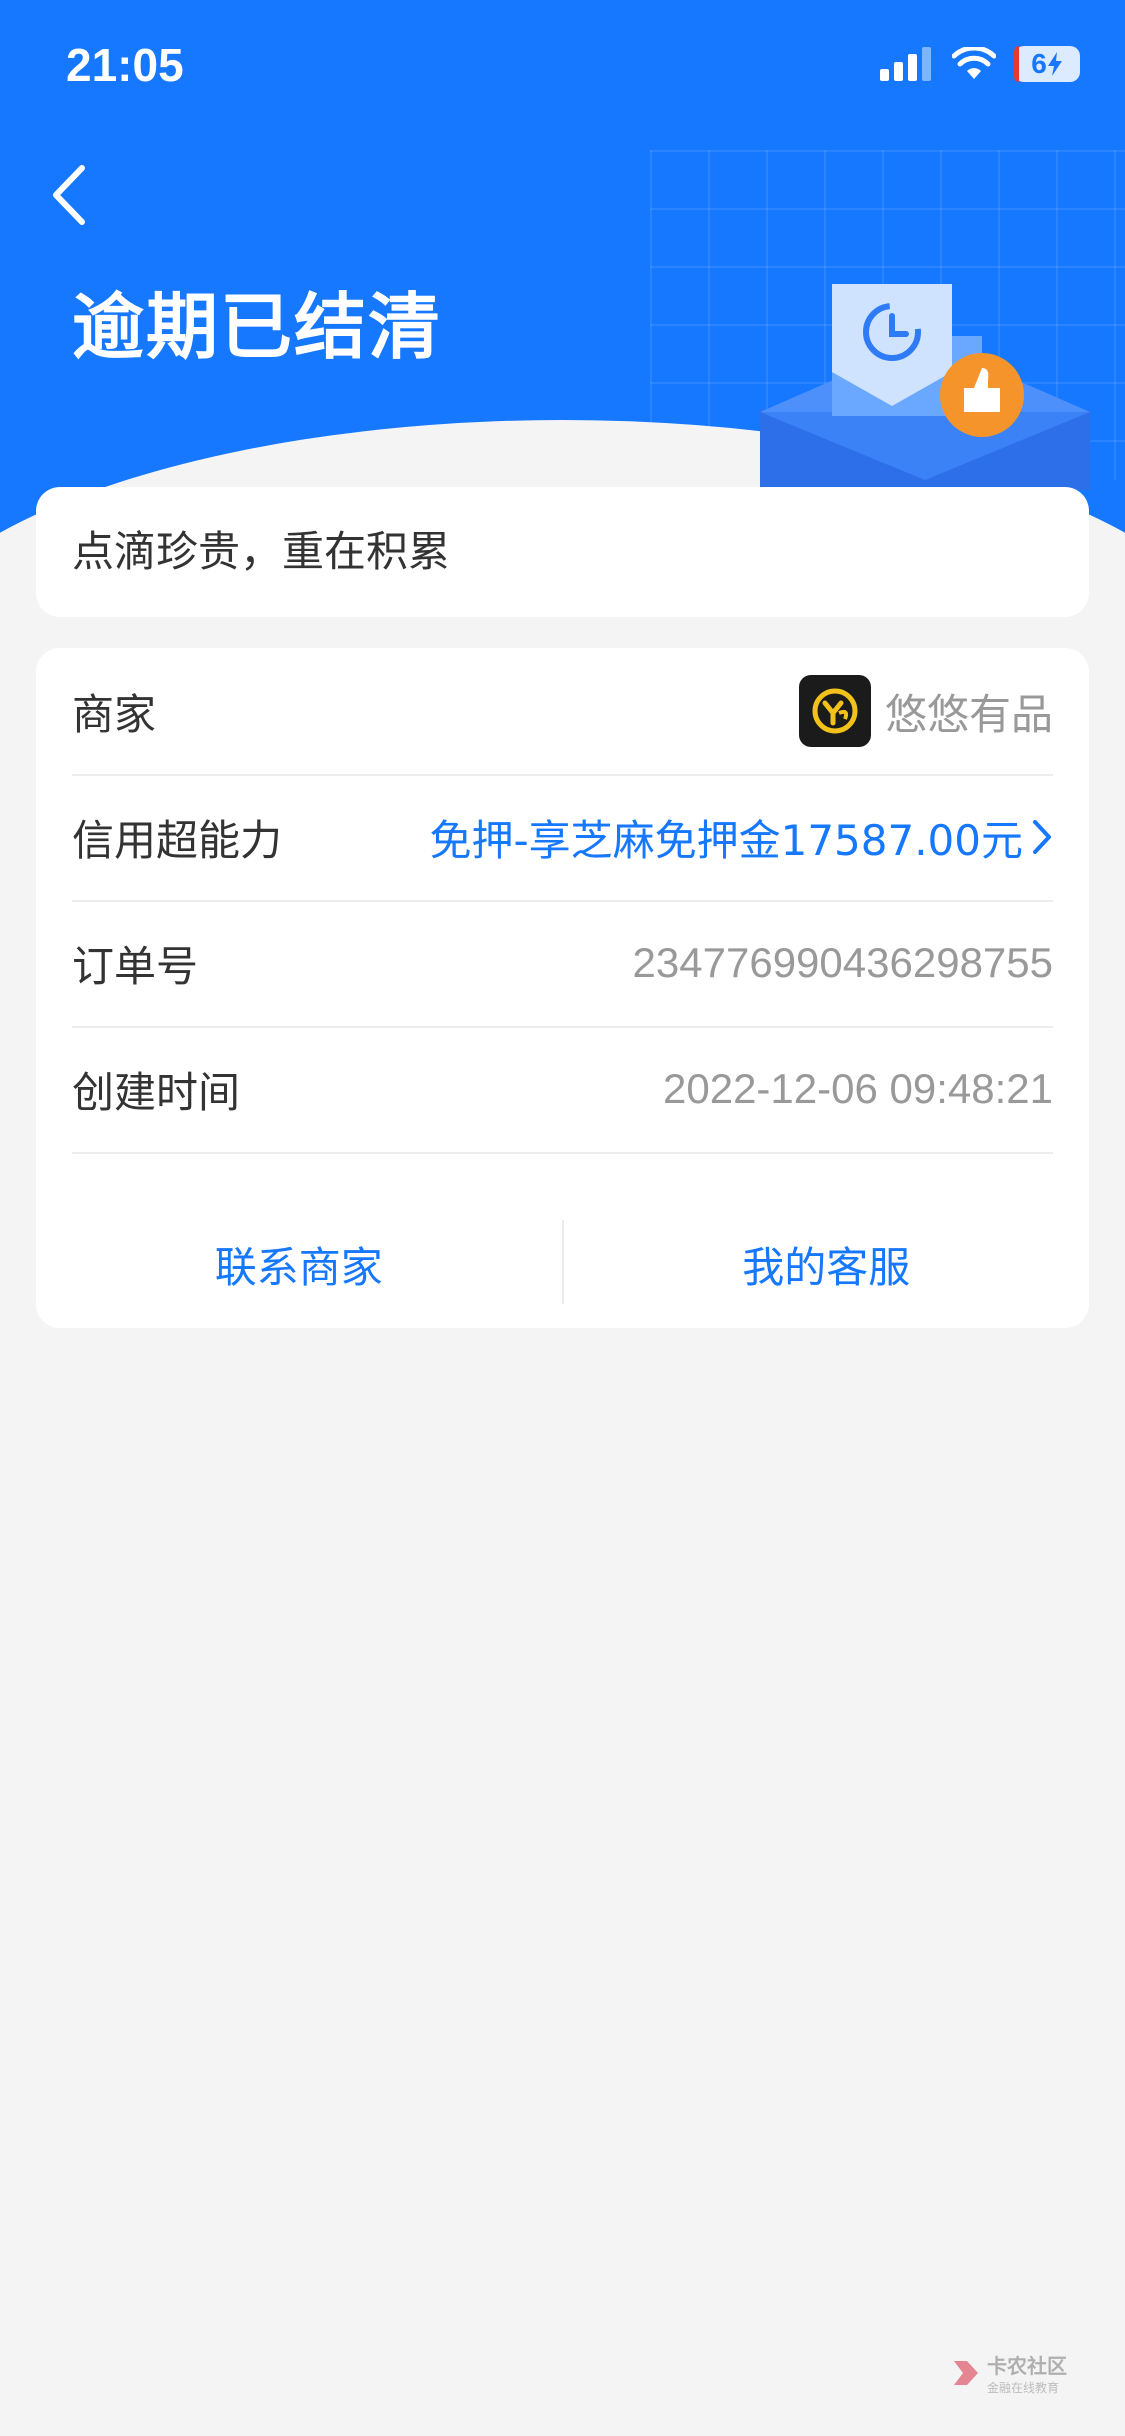 The image size is (1125, 2436). I want to click on credit-label: 信用超能力, so click(177, 840).